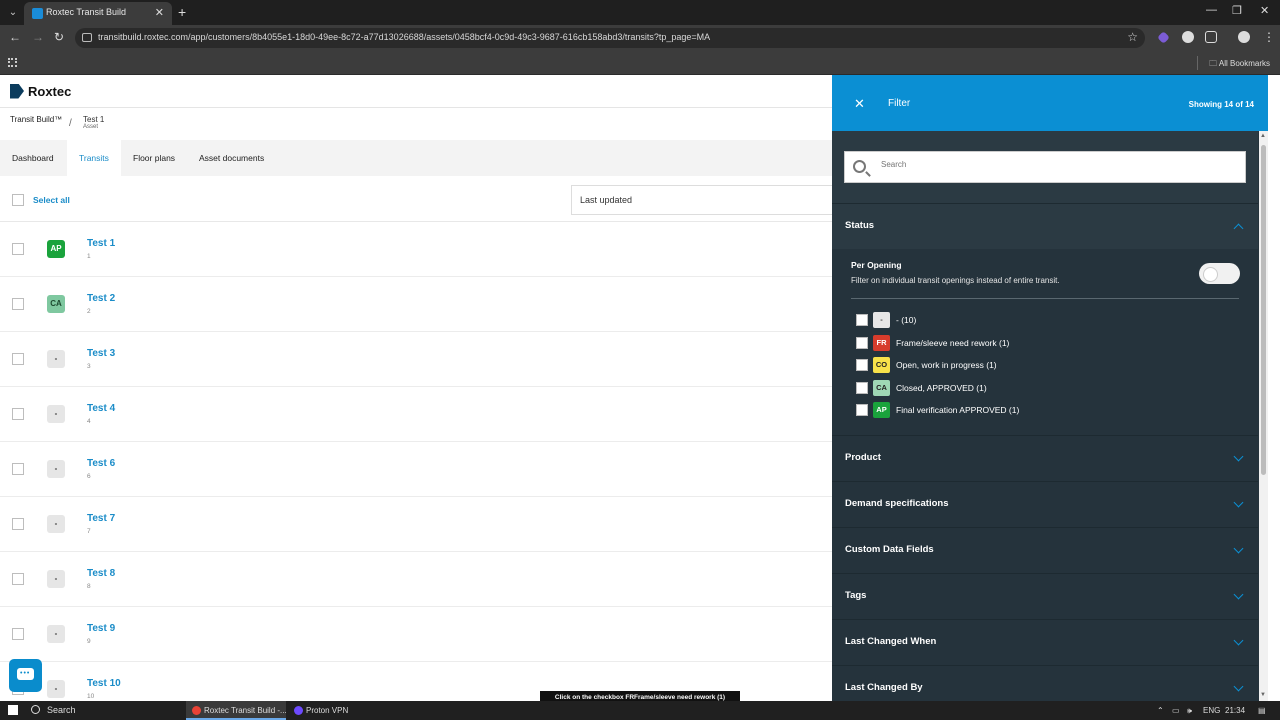 This screenshot has height=720, width=1280. I want to click on transit-title: Test 2, so click(101, 298).